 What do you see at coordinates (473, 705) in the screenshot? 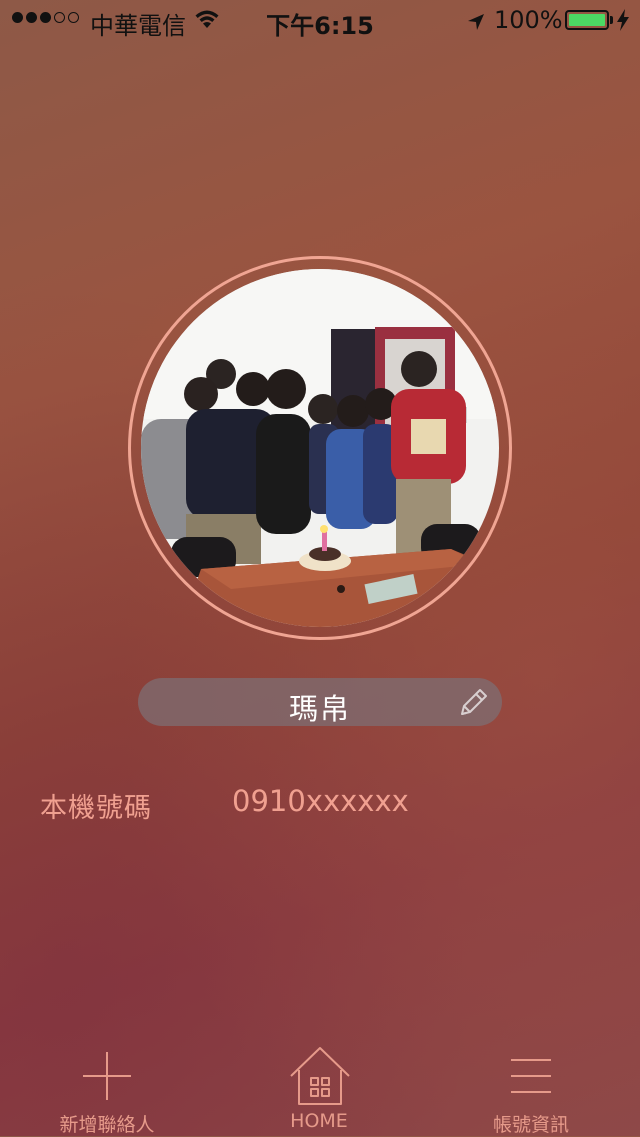
I see `pencil-icon` at bounding box center [473, 705].